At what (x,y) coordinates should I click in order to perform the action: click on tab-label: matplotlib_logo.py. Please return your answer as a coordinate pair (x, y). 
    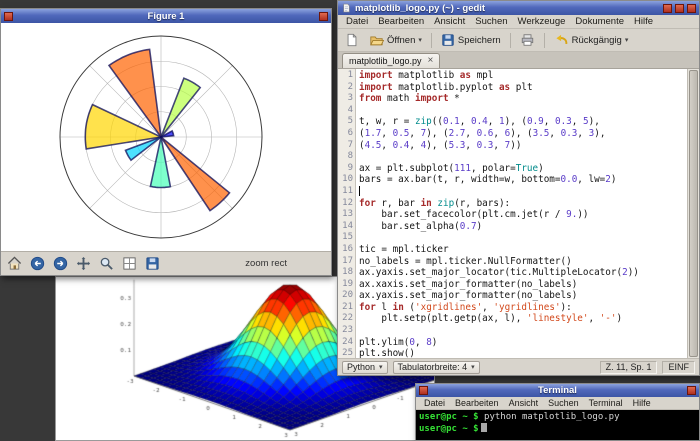
    Looking at the image, I should click on (385, 61).